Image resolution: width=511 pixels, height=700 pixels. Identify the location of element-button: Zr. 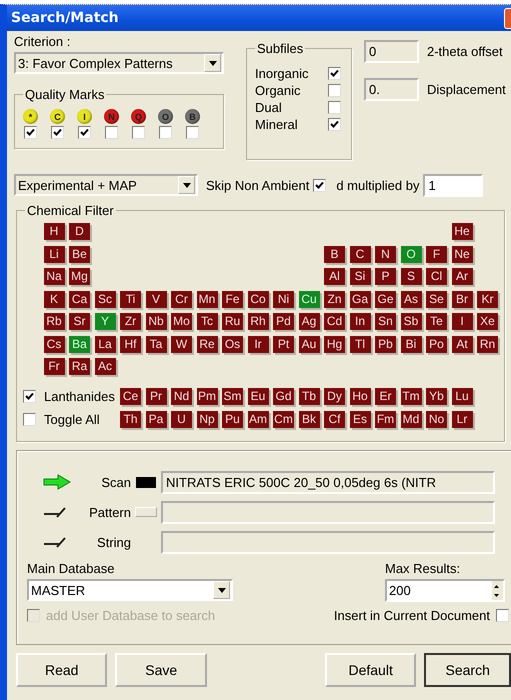
(130, 321).